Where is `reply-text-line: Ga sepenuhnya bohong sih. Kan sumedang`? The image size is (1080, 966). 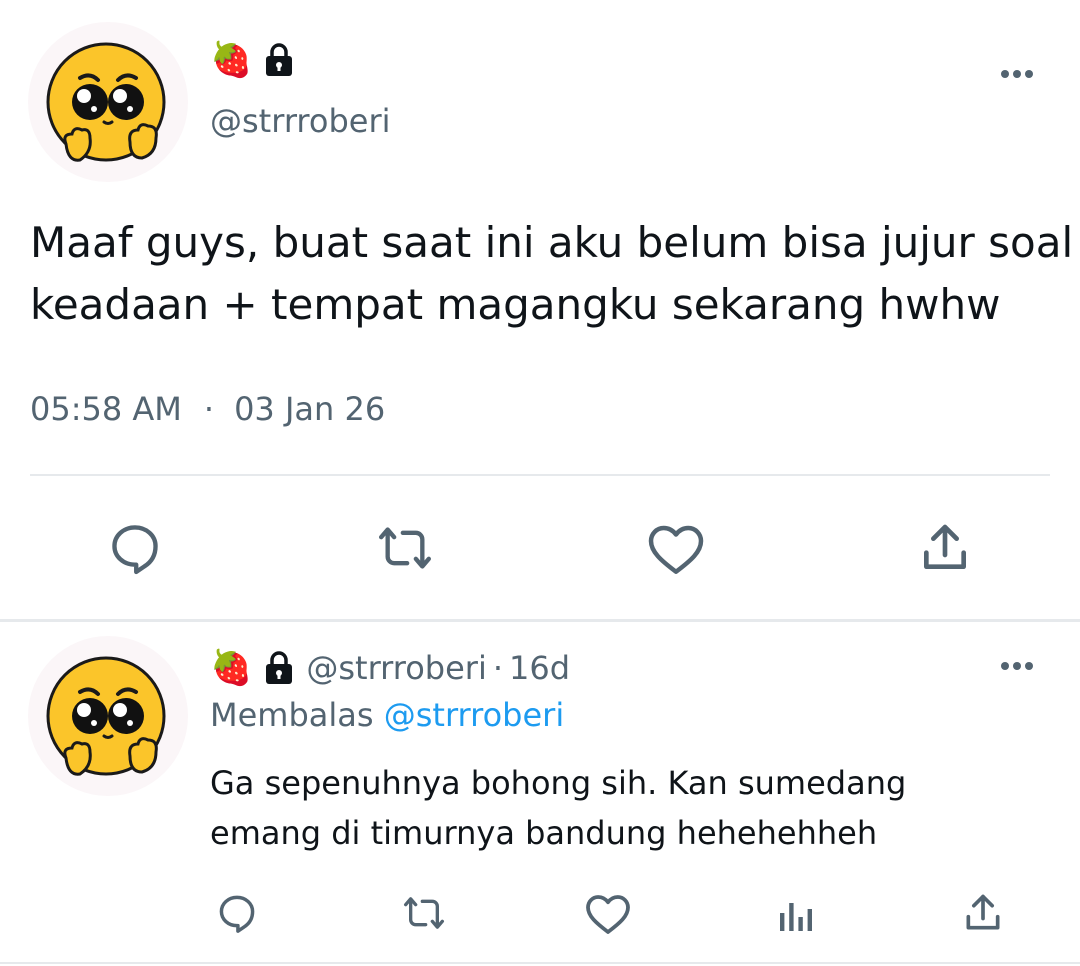 reply-text-line: Ga sepenuhnya bohong sih. Kan sumedang is located at coordinates (558, 783).